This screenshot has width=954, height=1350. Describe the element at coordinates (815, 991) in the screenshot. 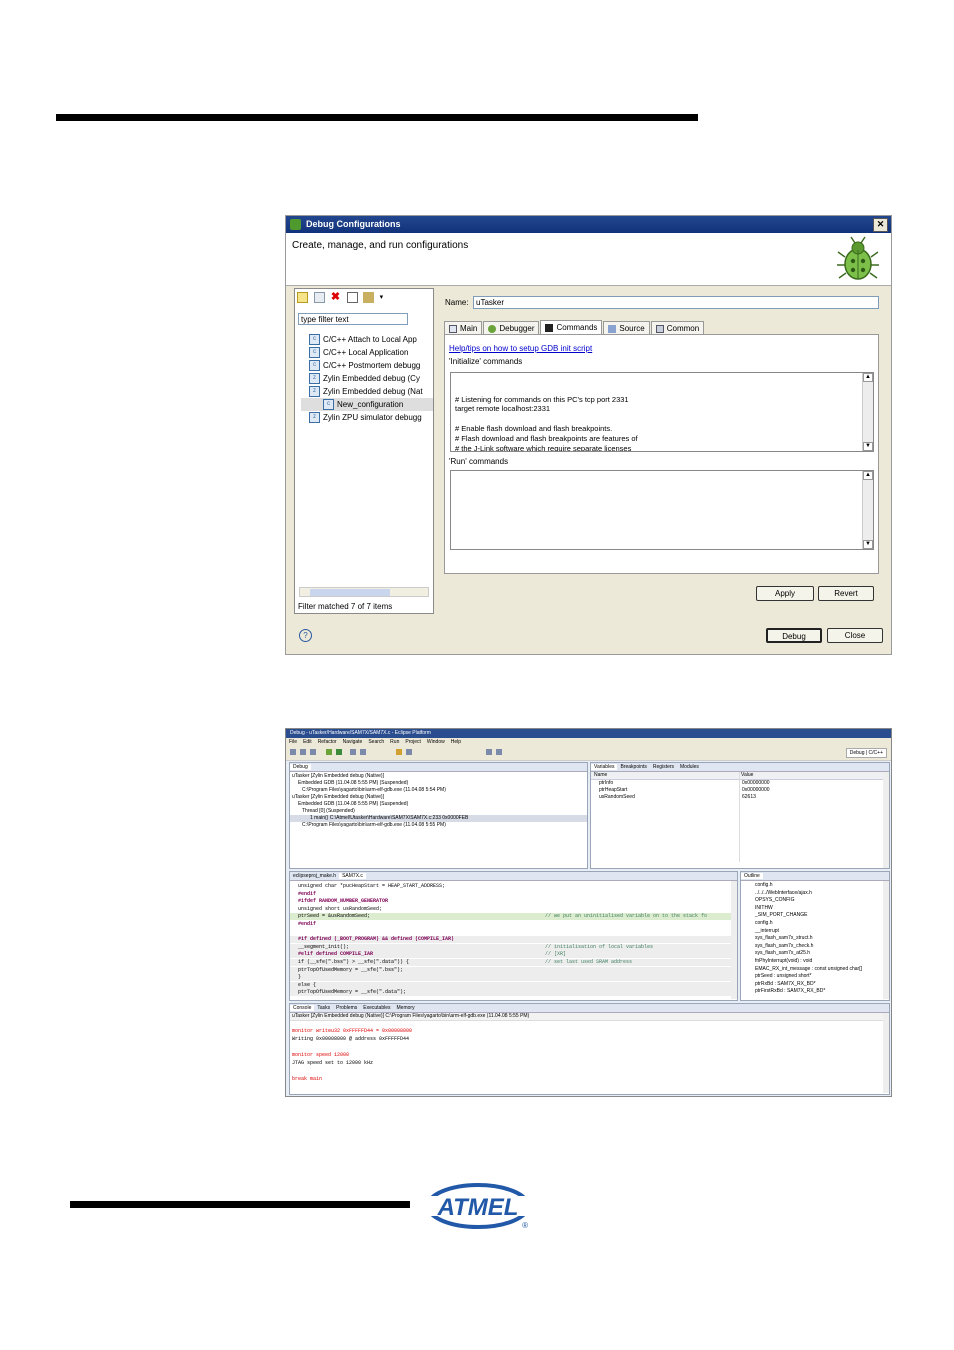

I see `outline-item: ptrFirstRxBd : SAM7X_RX_BD*` at that location.